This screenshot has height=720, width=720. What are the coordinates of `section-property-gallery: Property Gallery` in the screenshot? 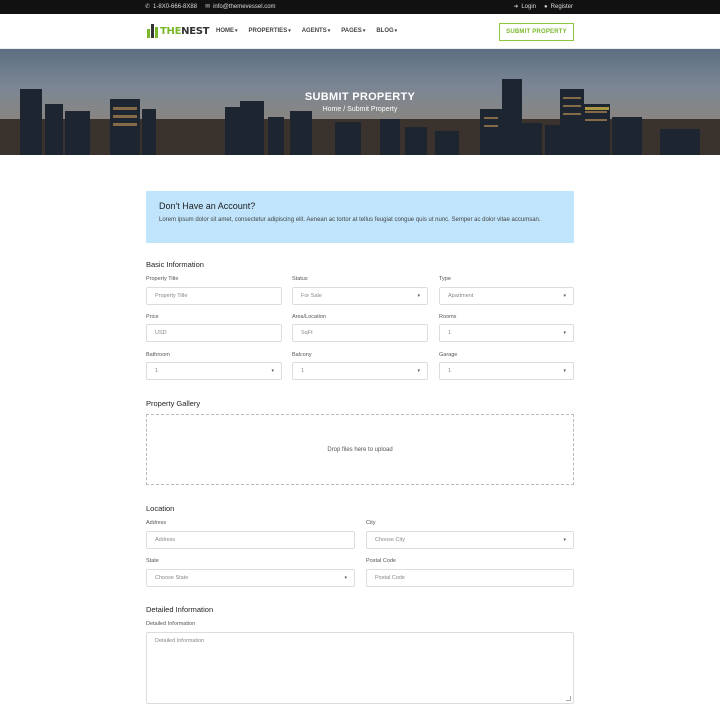 It's located at (173, 403).